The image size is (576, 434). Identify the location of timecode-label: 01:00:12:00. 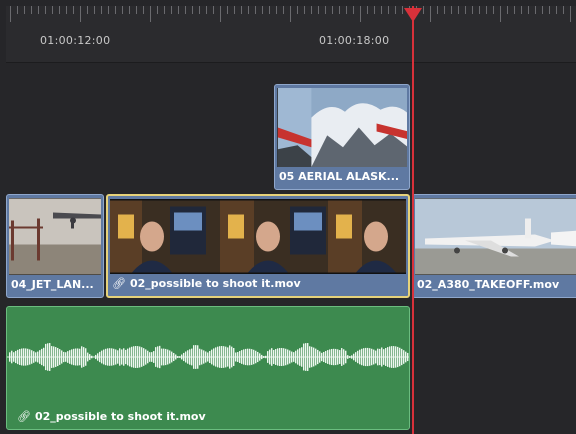
(75, 40).